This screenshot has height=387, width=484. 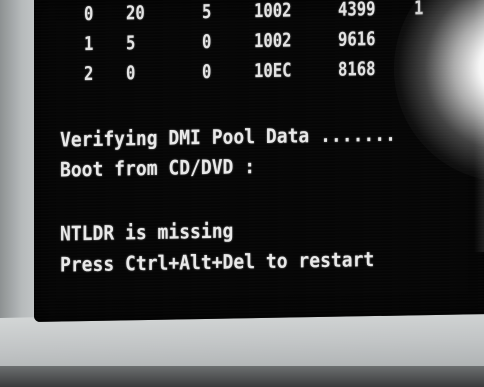 I want to click on table-cell: 9616, so click(x=357, y=39).